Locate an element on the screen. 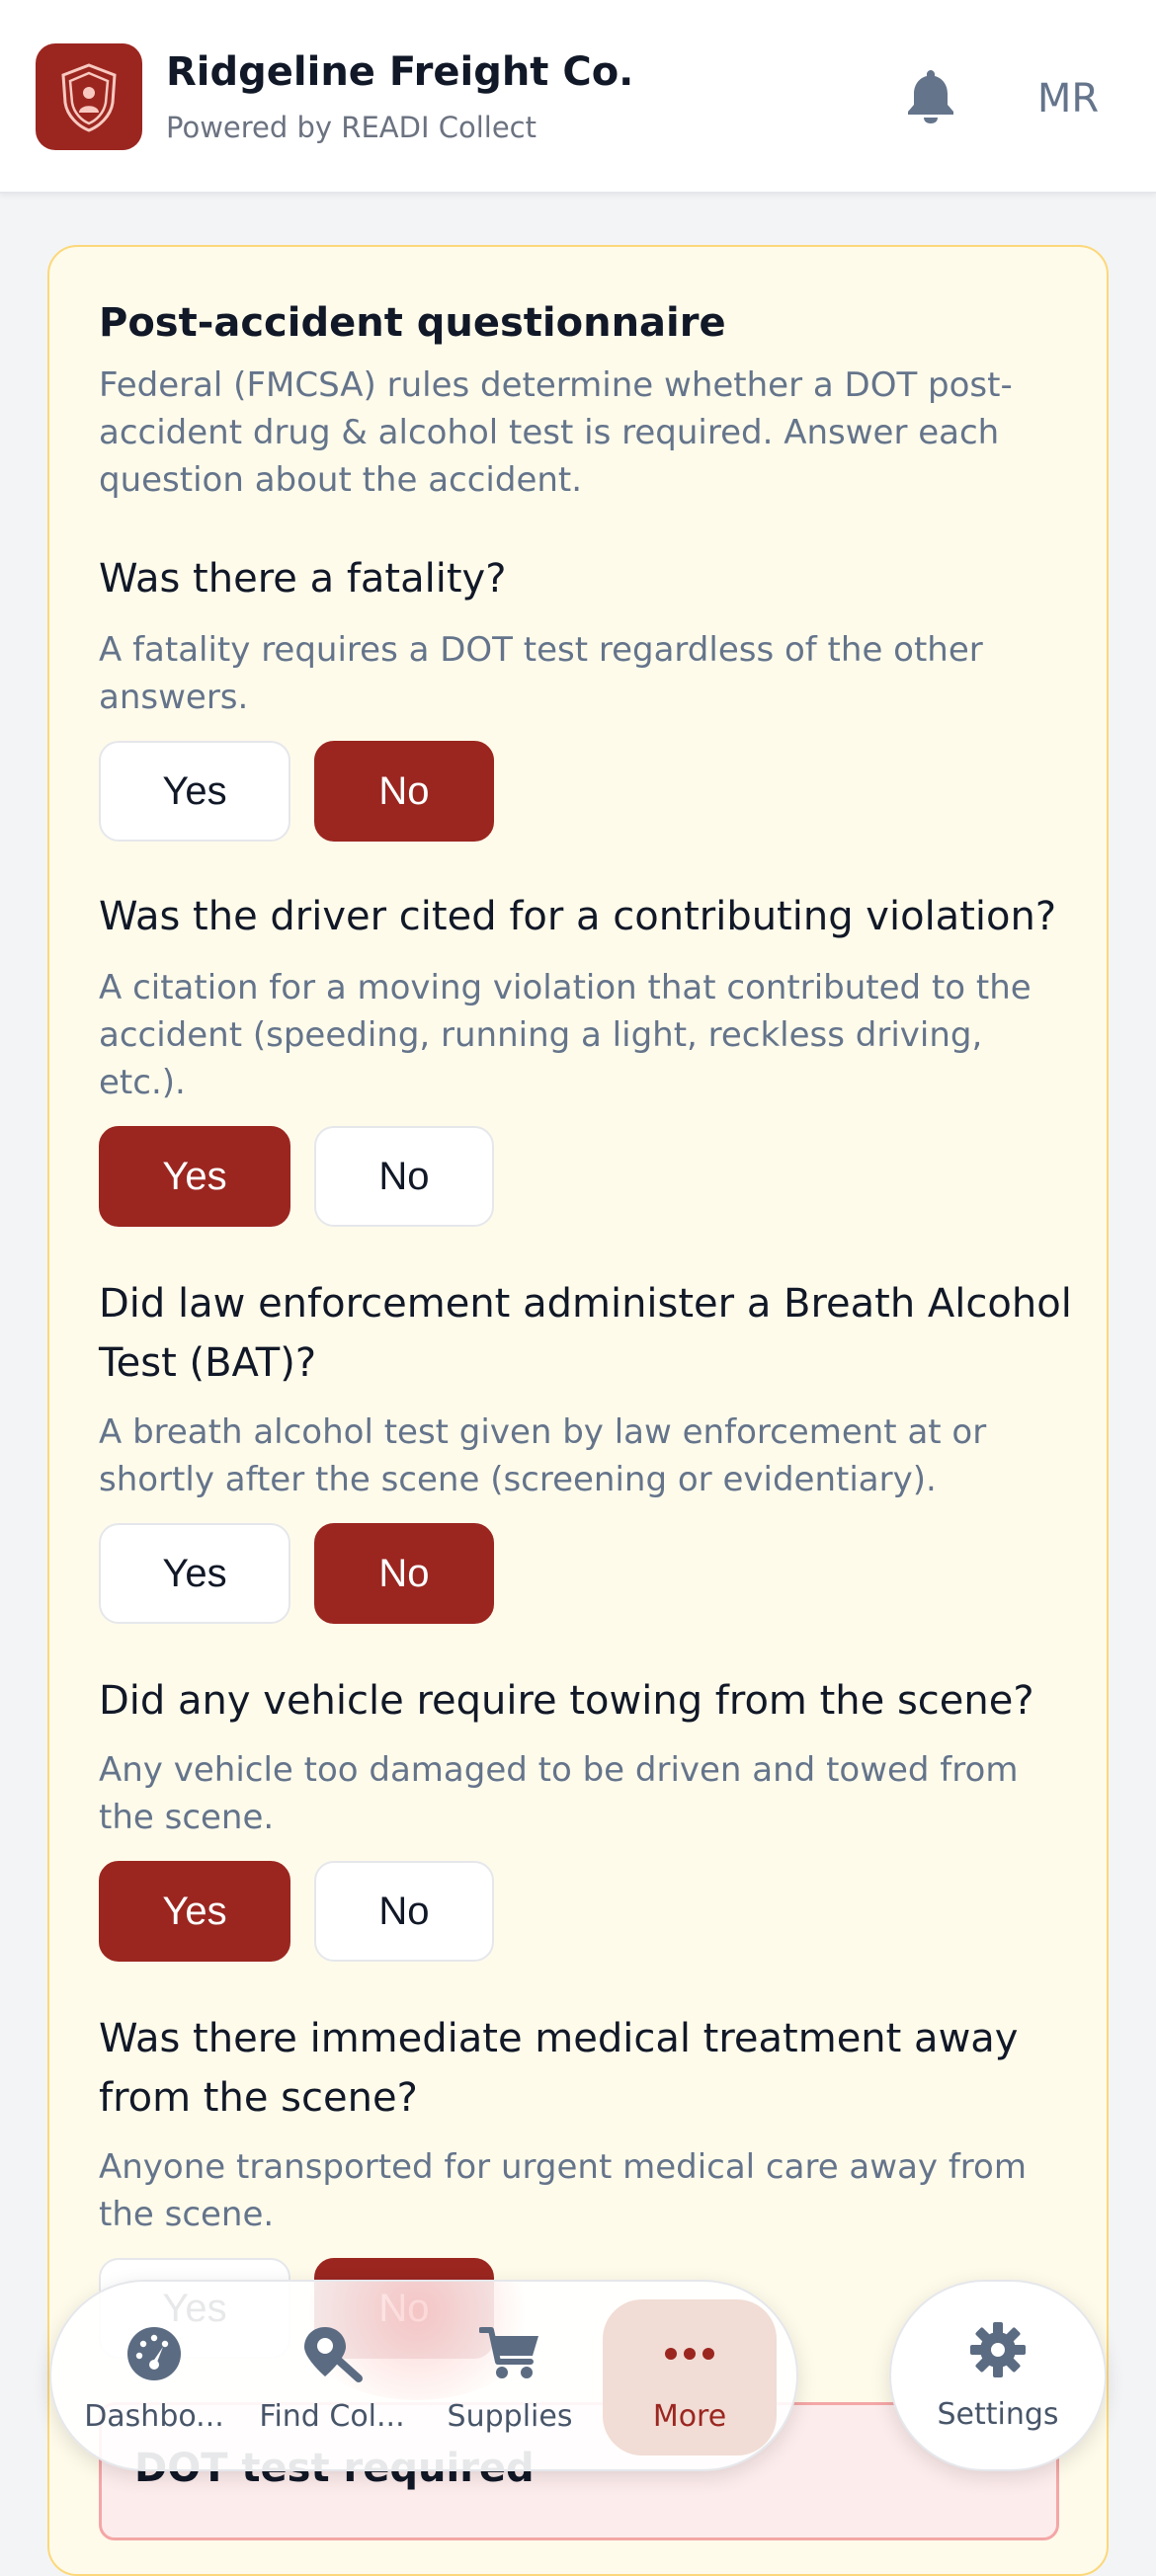  location-search-icon is located at coordinates (332, 2353).